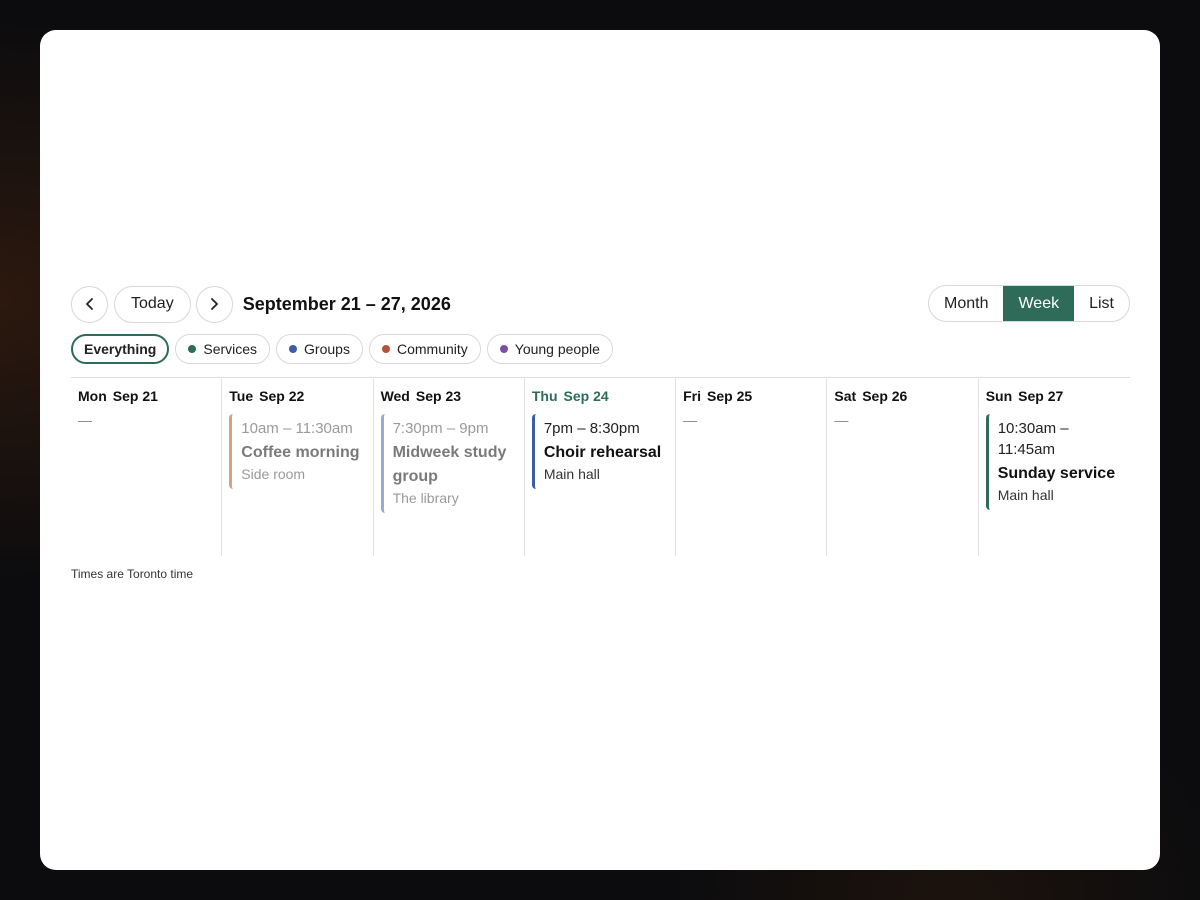 This screenshot has height=900, width=1200. Describe the element at coordinates (1056, 473) in the screenshot. I see `event-title: Sunday service` at that location.